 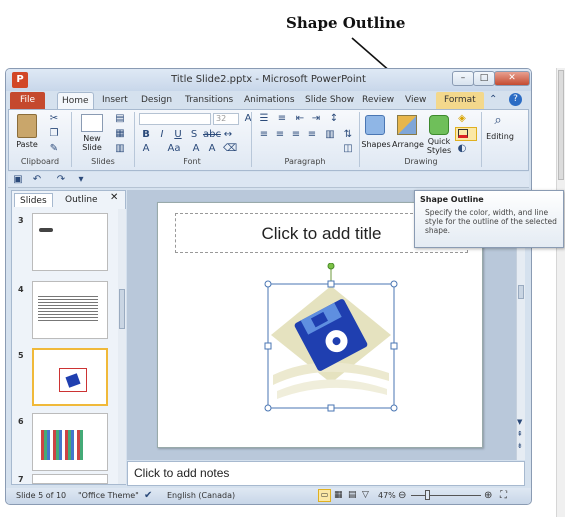 I want to click on copy-icon: ❐, so click(x=54, y=134).